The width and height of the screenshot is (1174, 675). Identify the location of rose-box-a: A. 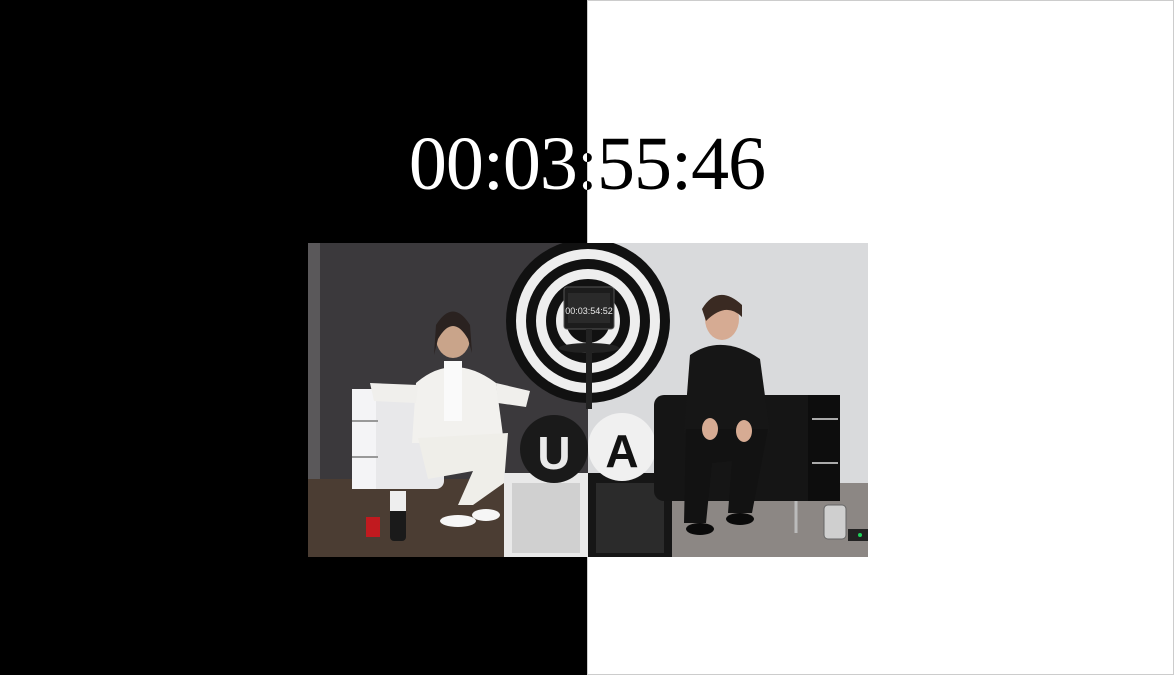
(622, 447).